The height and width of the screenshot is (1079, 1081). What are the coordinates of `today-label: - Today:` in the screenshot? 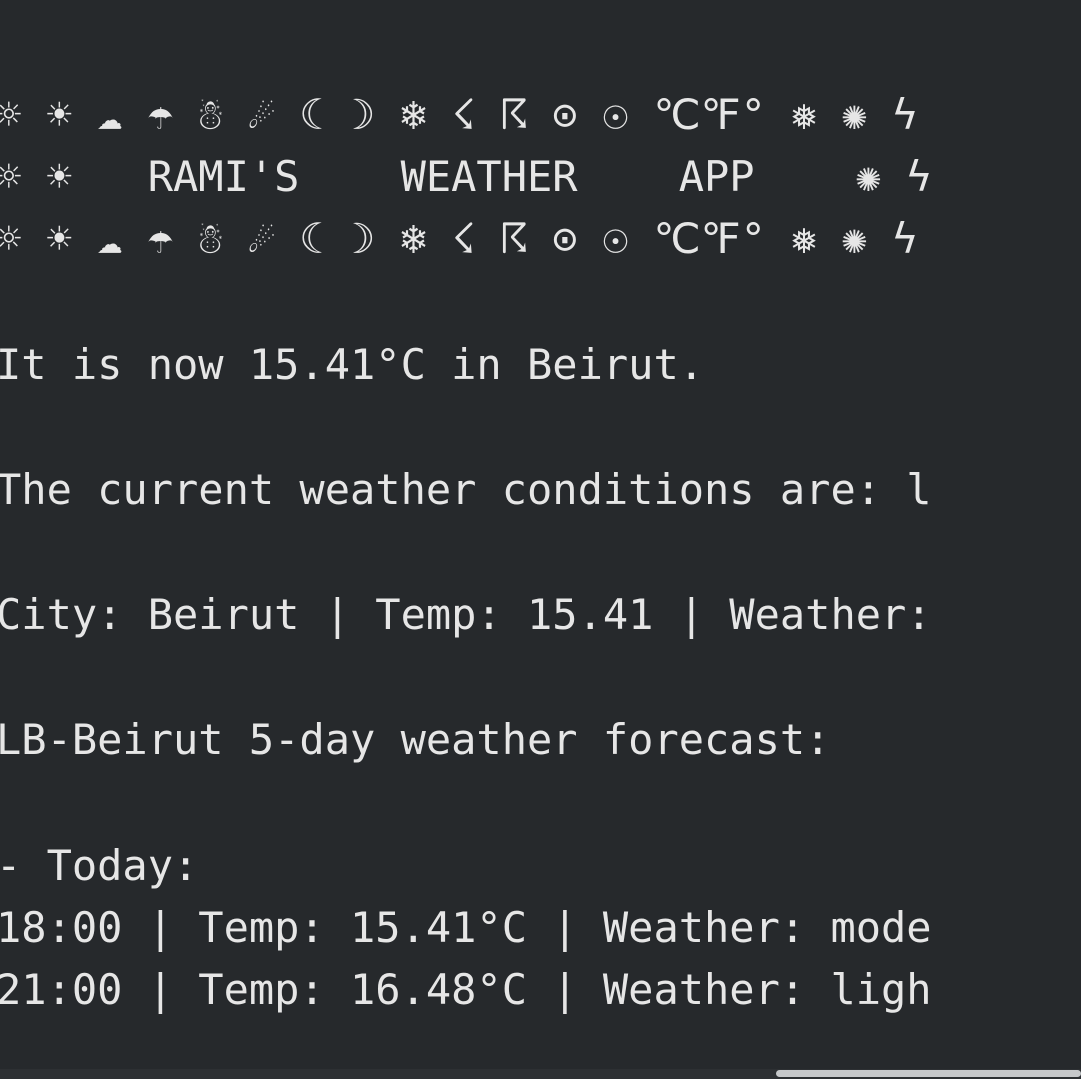 It's located at (99, 865).